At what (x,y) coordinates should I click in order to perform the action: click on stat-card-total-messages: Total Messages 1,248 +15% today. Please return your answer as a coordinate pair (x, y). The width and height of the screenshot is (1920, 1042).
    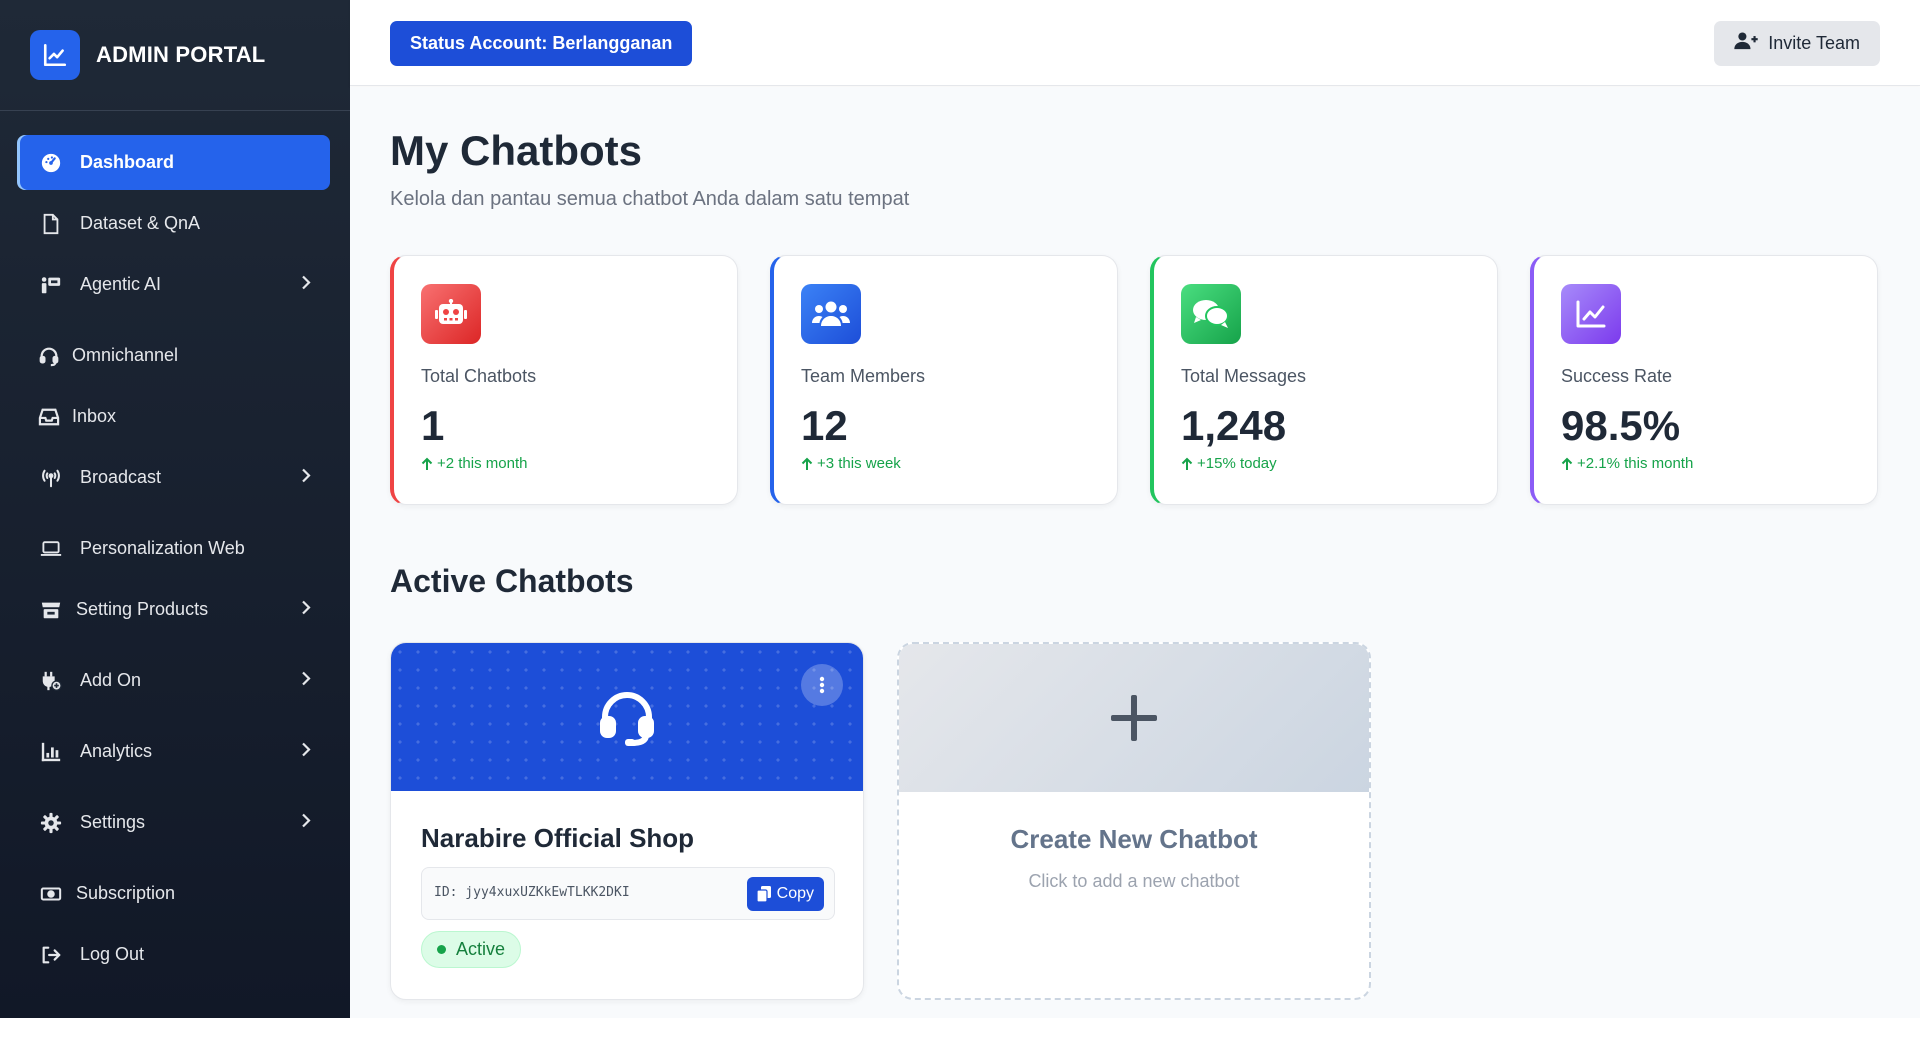
    Looking at the image, I should click on (1324, 380).